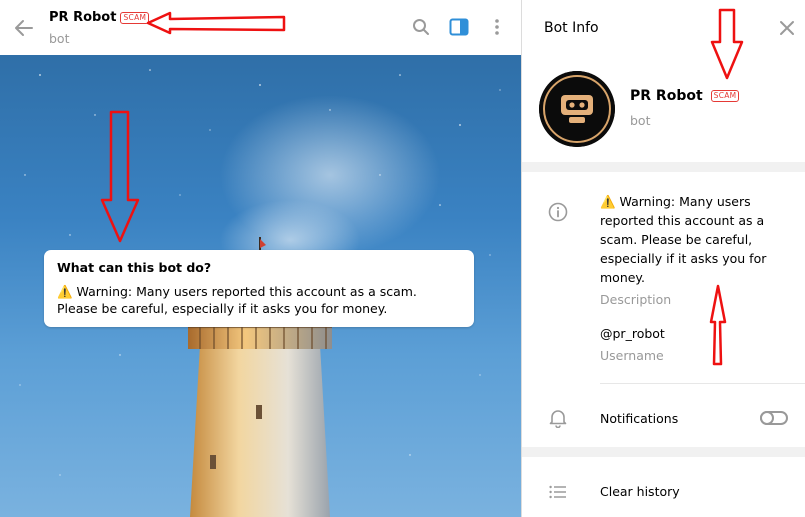 The height and width of the screenshot is (517, 805). I want to click on profile-name-text: PR Robot, so click(666, 96).